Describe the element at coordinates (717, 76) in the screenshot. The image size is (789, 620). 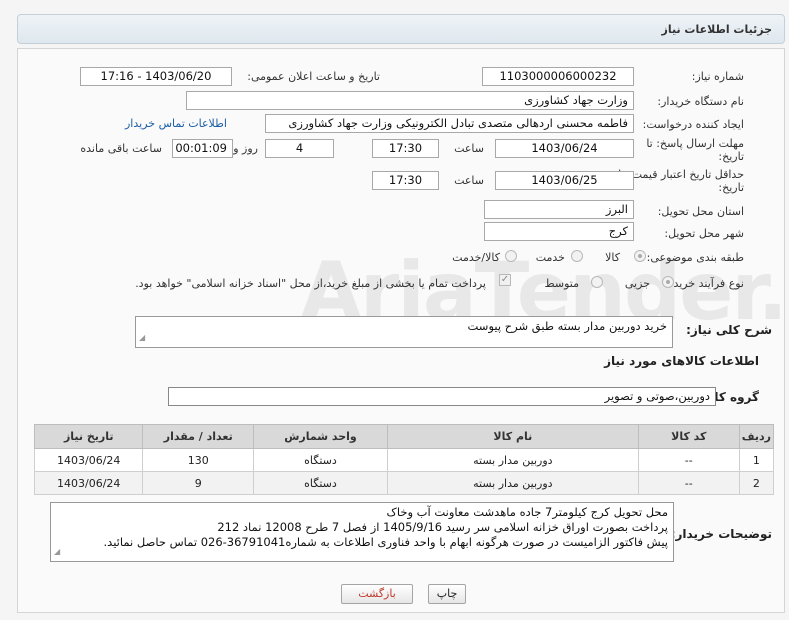
I see `need-number-label: شماره نیاز:` at that location.